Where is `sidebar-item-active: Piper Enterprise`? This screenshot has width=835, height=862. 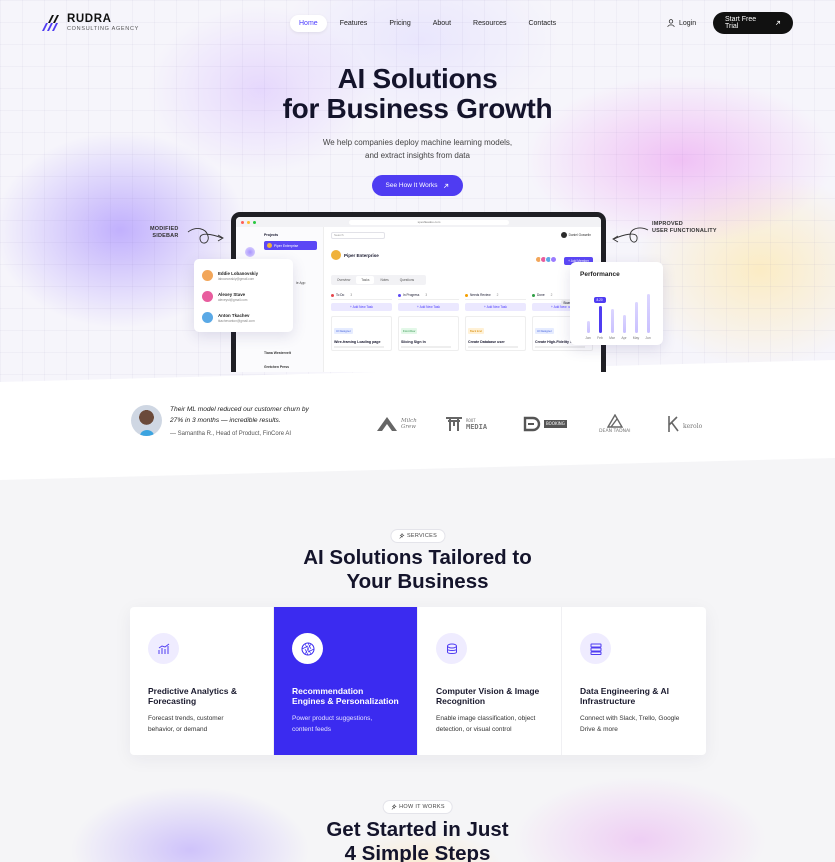 sidebar-item-active: Piper Enterprise is located at coordinates (290, 245).